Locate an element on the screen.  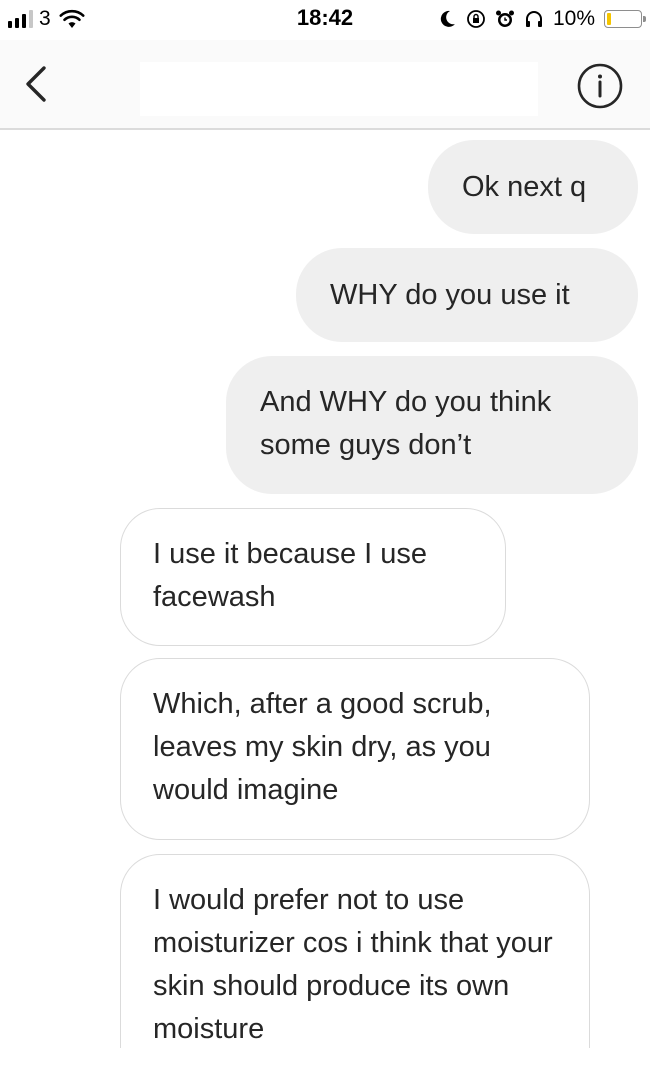
battery-percent: 10% is located at coordinates (573, 18).